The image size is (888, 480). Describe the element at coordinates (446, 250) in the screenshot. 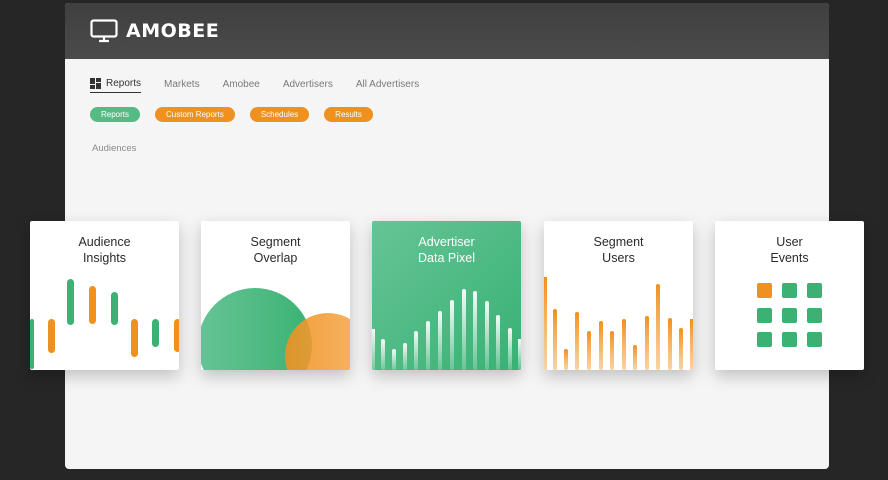

I see `card-title: Advertiser Data Pixel` at that location.